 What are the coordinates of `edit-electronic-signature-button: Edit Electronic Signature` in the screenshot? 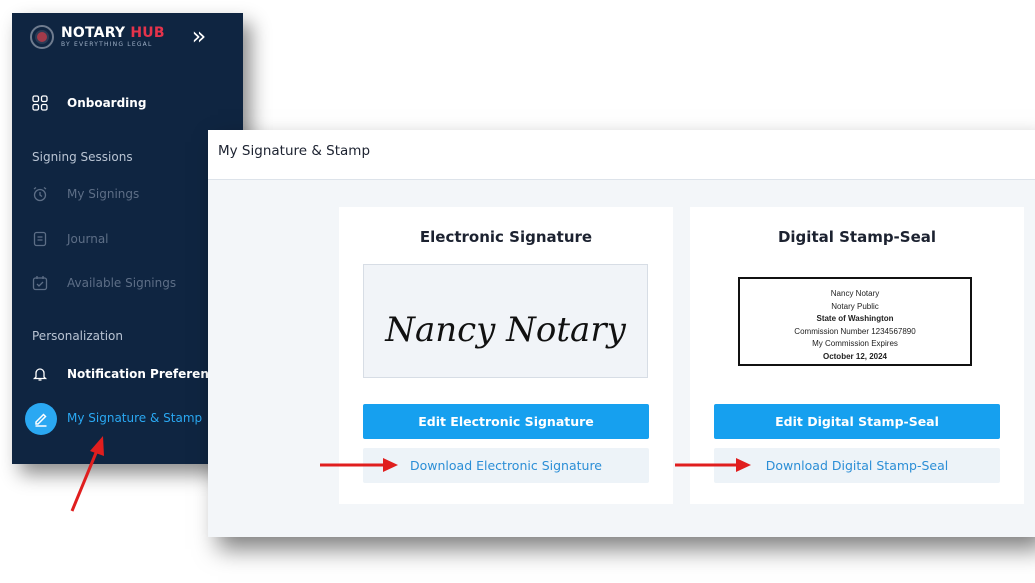 It's located at (506, 421).